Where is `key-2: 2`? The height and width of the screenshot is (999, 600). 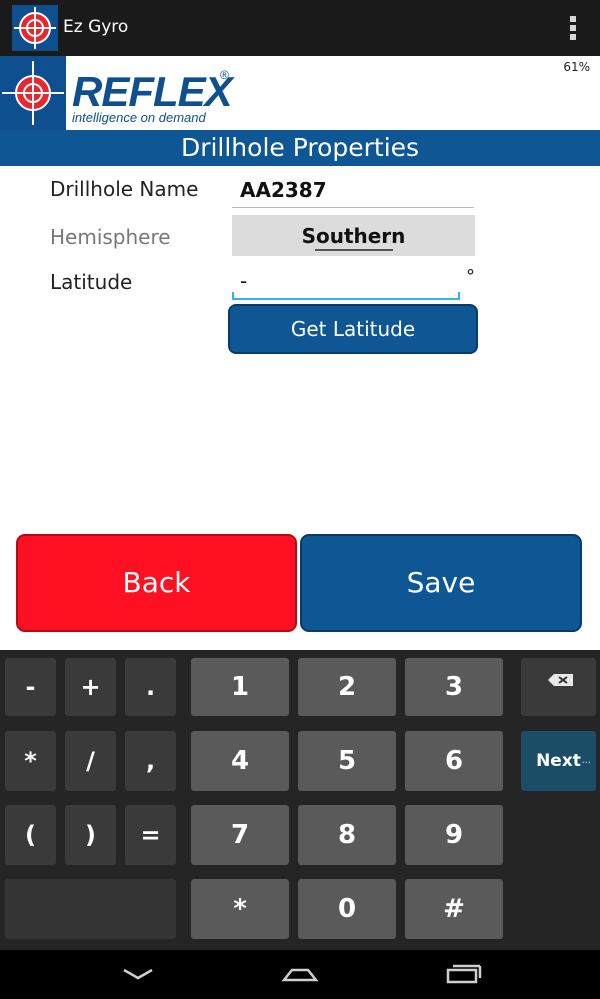
key-2: 2 is located at coordinates (347, 687).